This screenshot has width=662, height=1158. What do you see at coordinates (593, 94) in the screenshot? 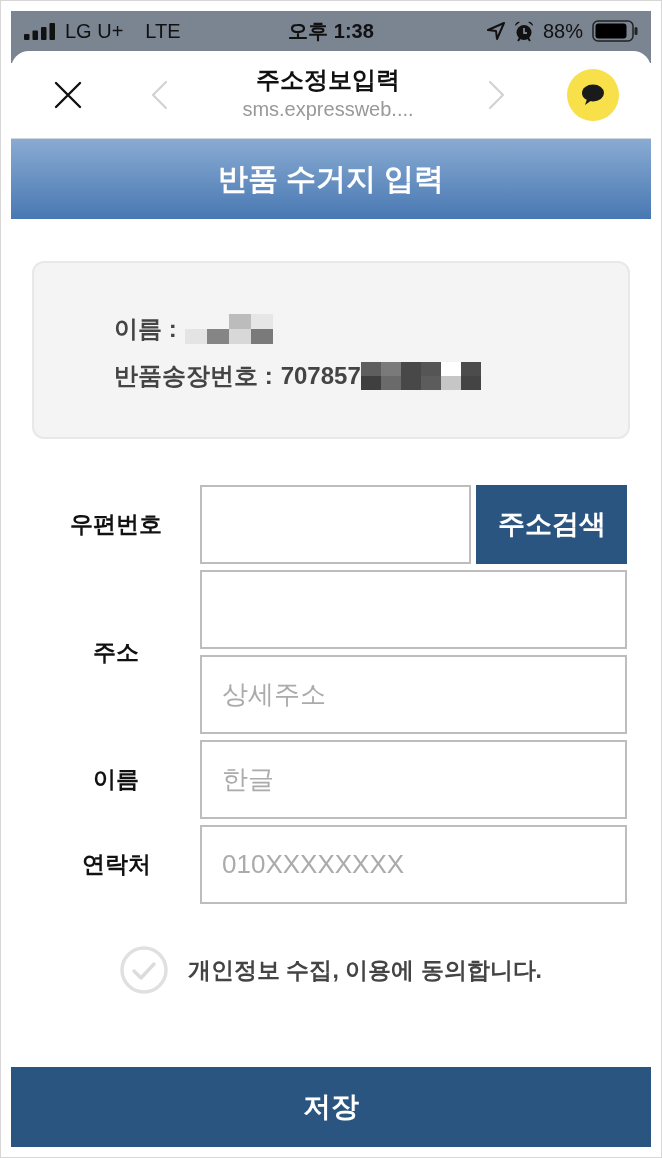
I see `chat-bubble-icon` at bounding box center [593, 94].